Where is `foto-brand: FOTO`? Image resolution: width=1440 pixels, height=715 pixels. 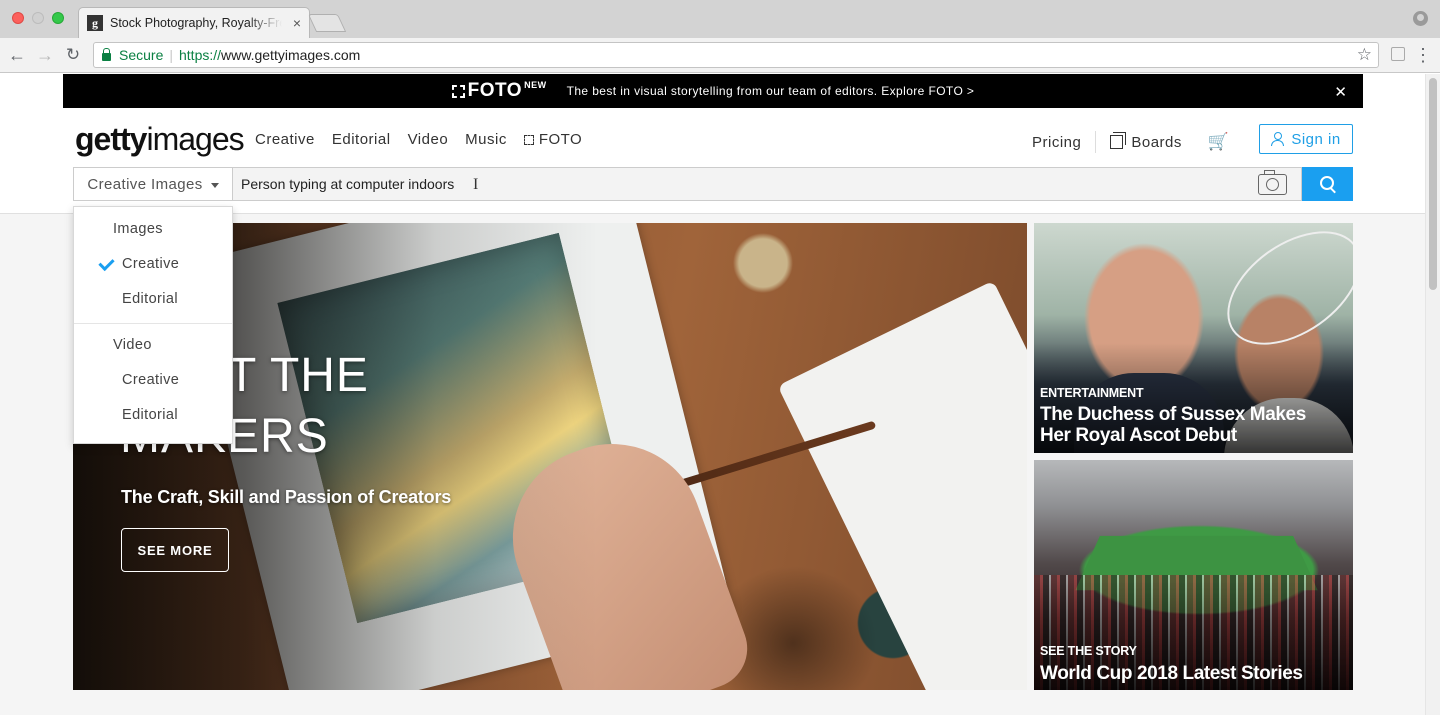
foto-brand: FOTO is located at coordinates (495, 90).